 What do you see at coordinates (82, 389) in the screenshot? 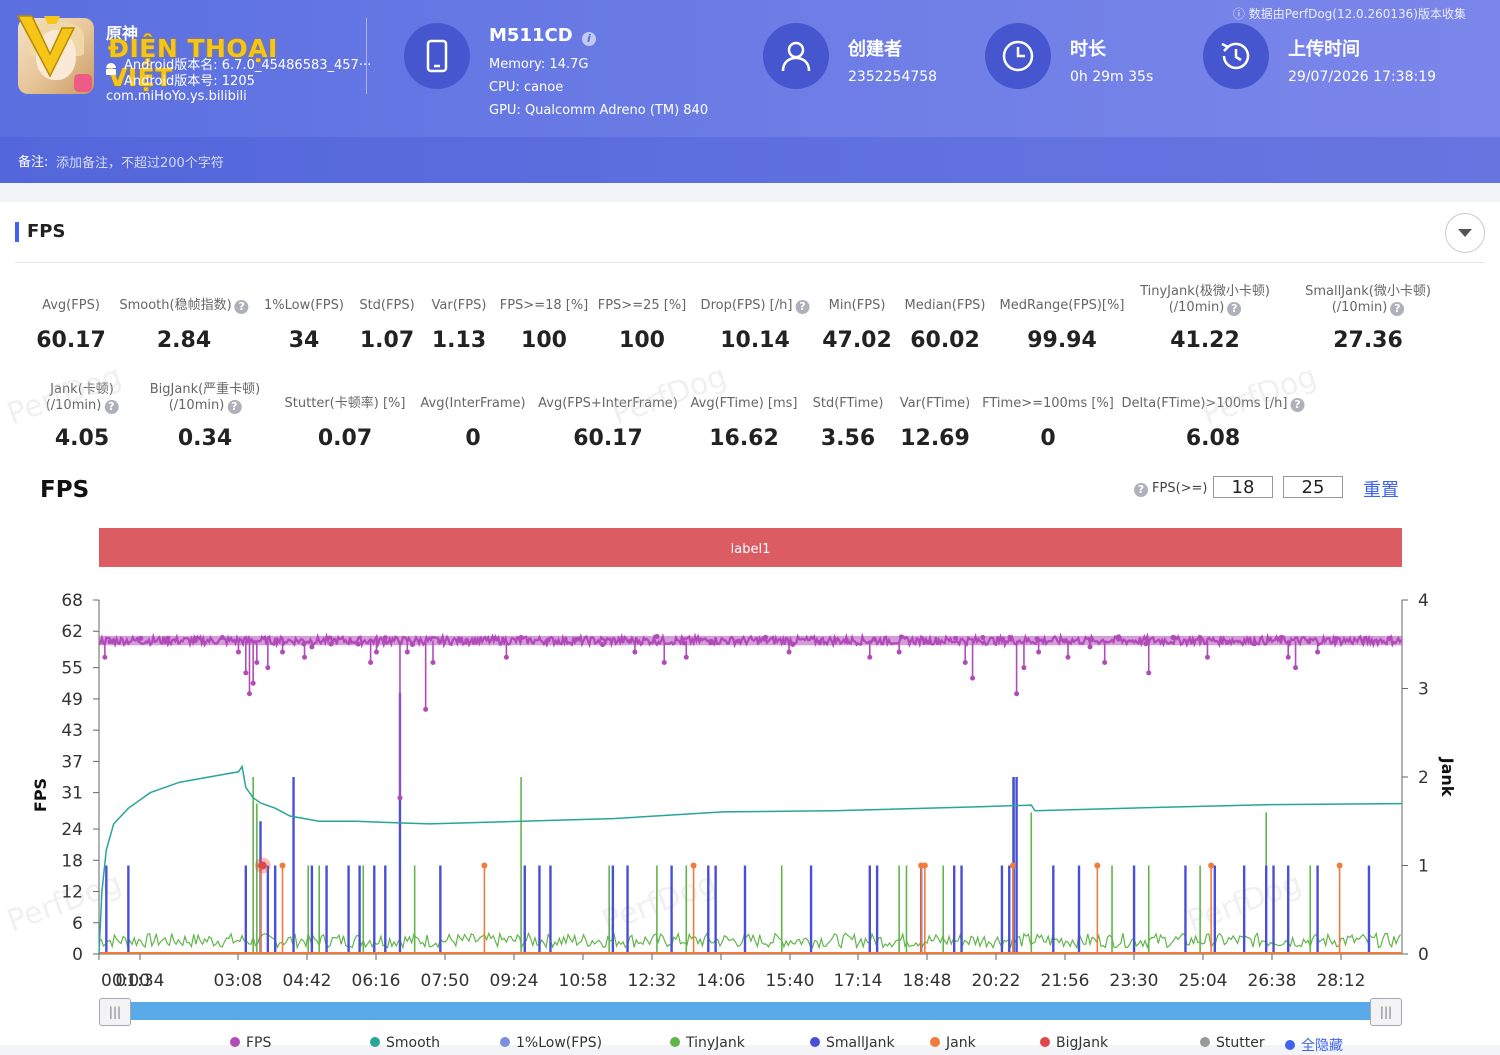
I see `metric-label-text: Jank(卡顿)` at bounding box center [82, 389].